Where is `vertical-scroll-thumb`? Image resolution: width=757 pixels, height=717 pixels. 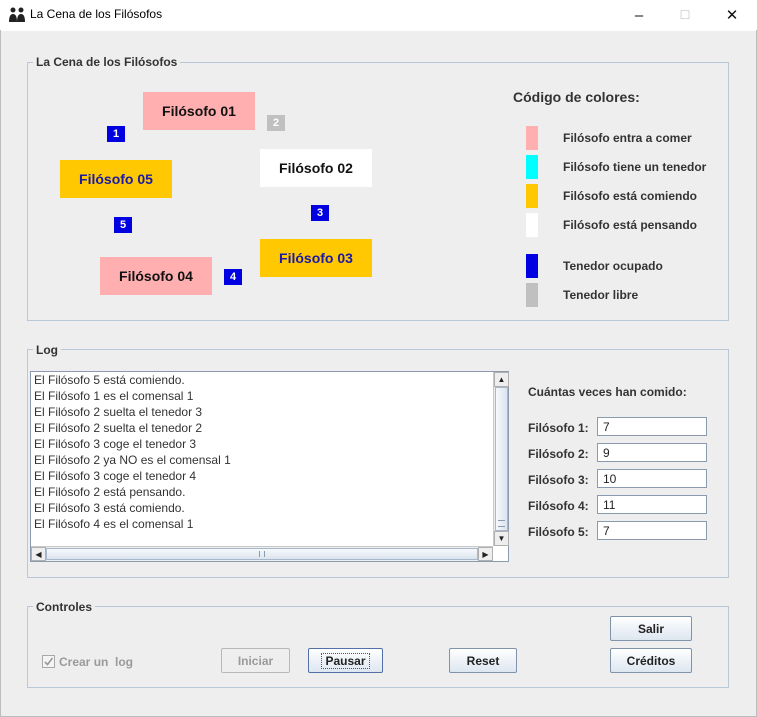
vertical-scroll-thumb is located at coordinates (501, 459).